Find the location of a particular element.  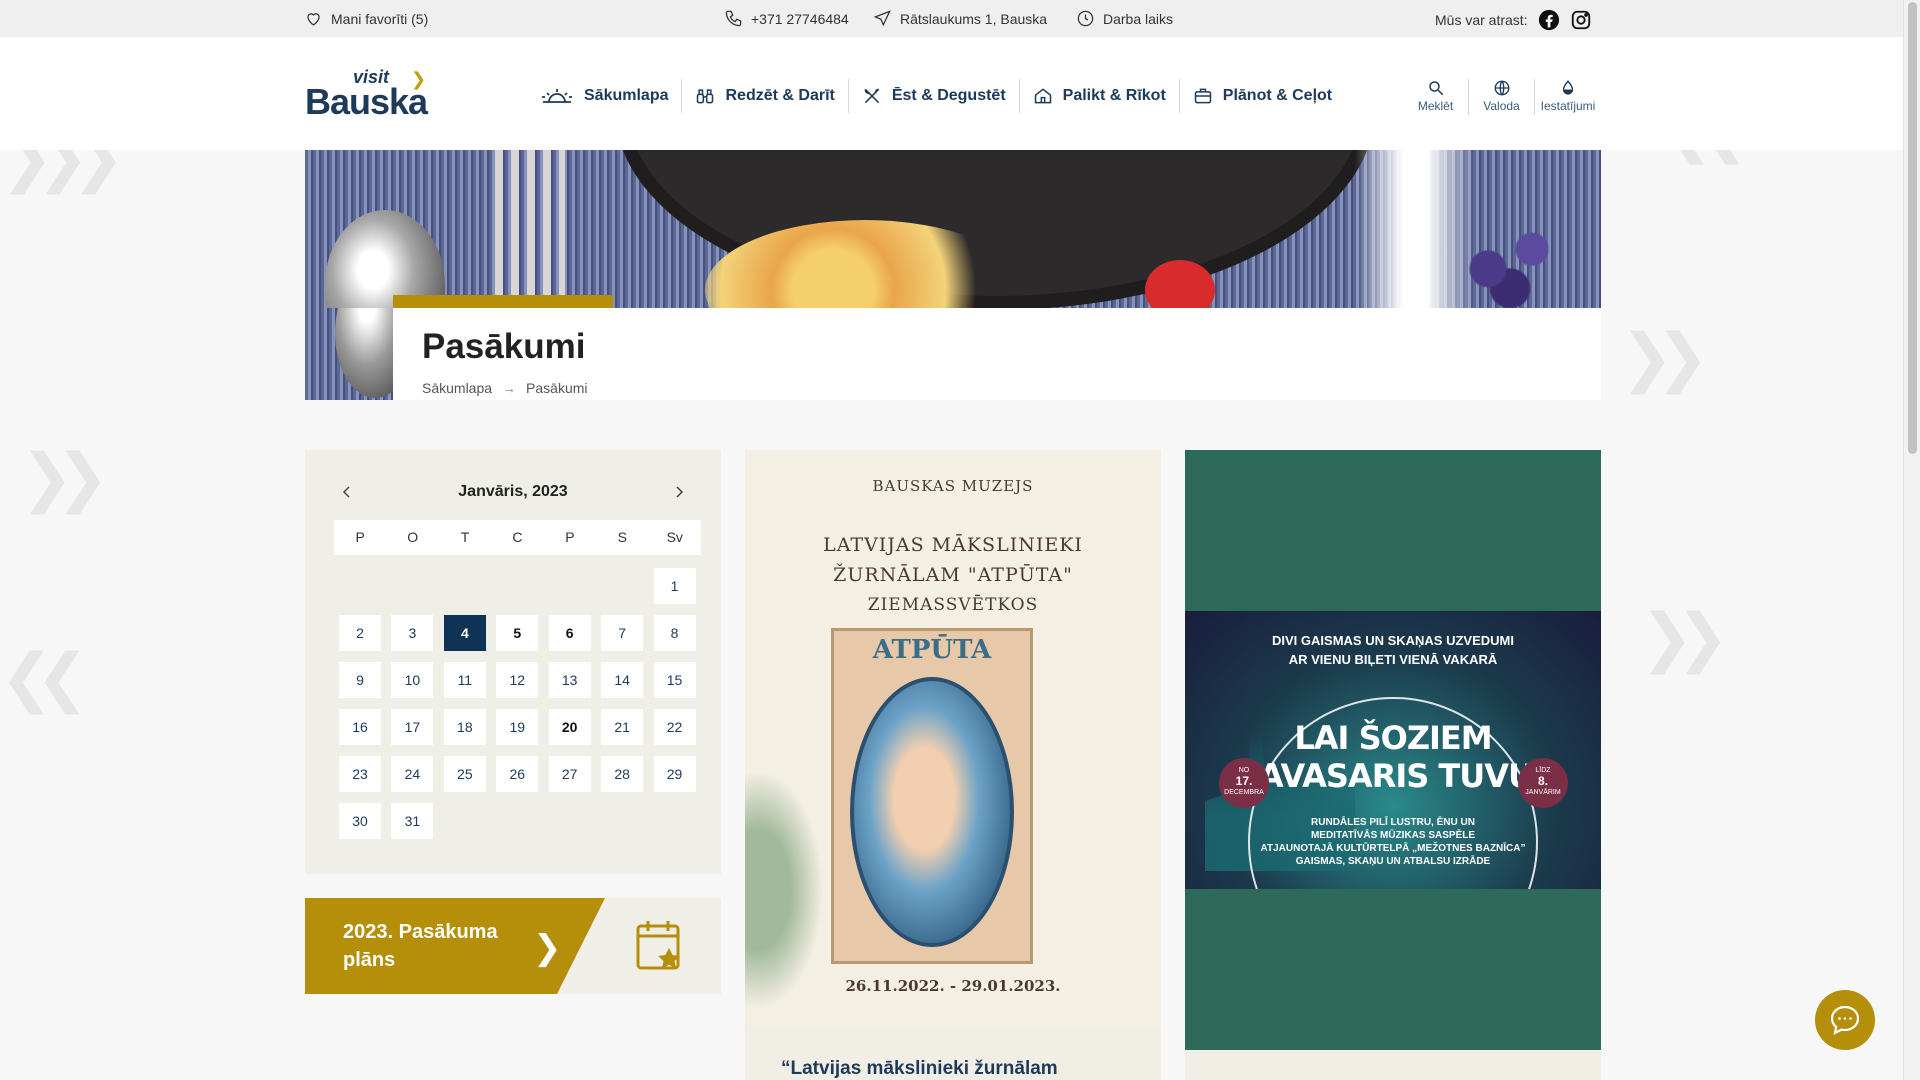

nav-item-eat-taste: Ēst & Degustēt is located at coordinates (934, 96).